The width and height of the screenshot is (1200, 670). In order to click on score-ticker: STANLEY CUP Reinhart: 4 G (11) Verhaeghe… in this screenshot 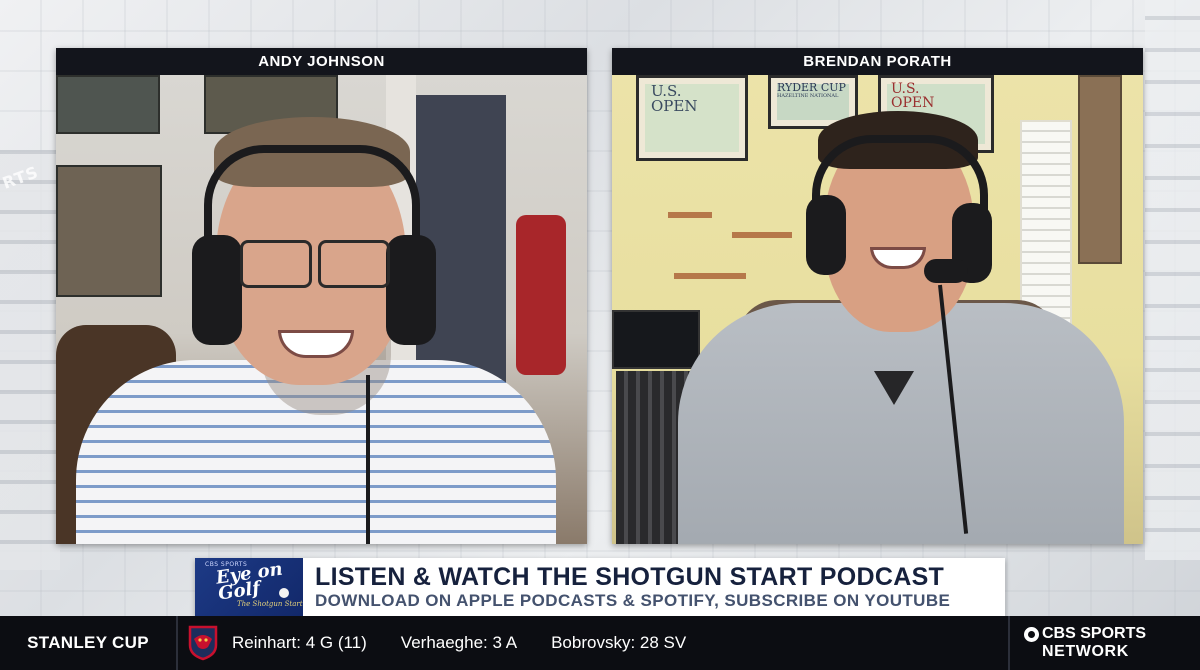, I will do `click(600, 643)`.